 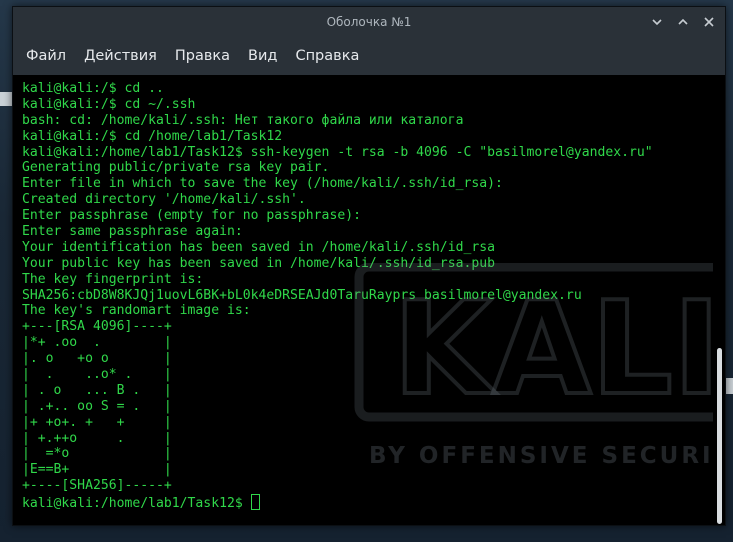 I want to click on randomart-line: +----[SHA256]-----+, so click(x=97, y=486).